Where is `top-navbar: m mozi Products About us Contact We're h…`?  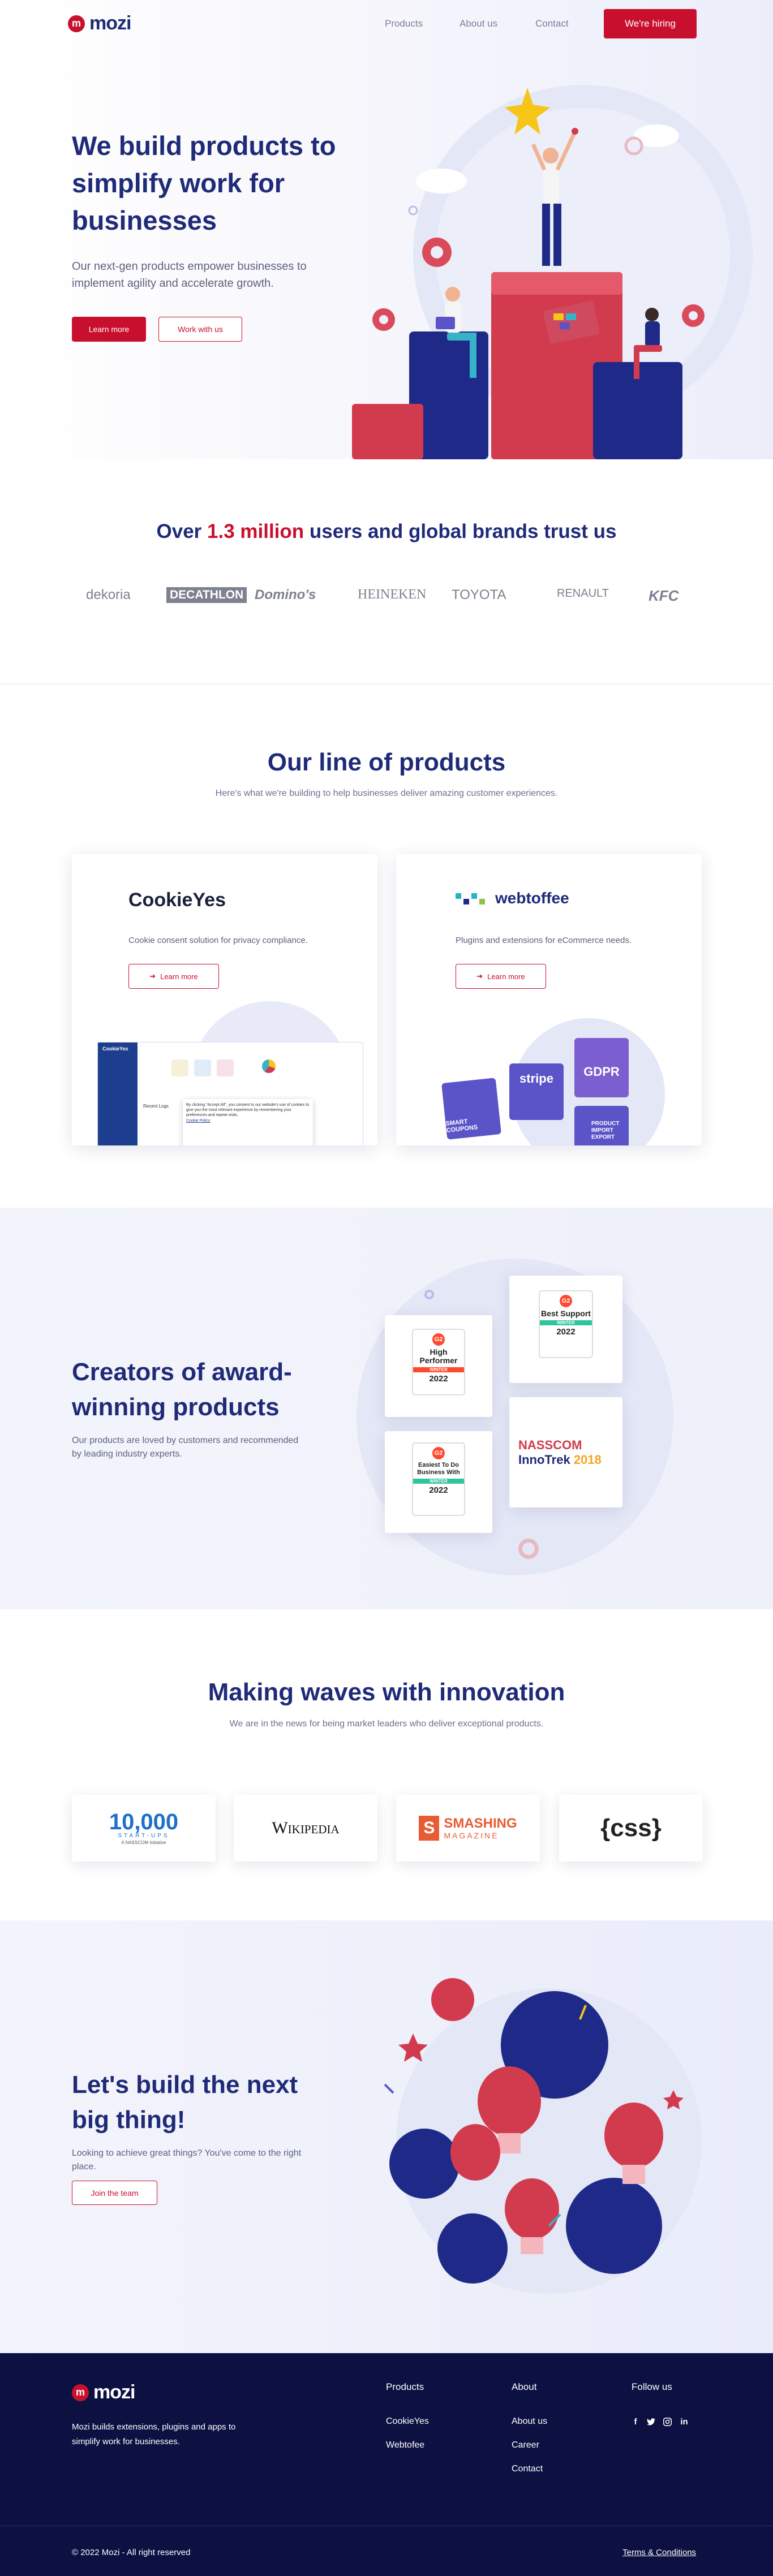 top-navbar: m mozi Products About us Contact We're h… is located at coordinates (386, 24).